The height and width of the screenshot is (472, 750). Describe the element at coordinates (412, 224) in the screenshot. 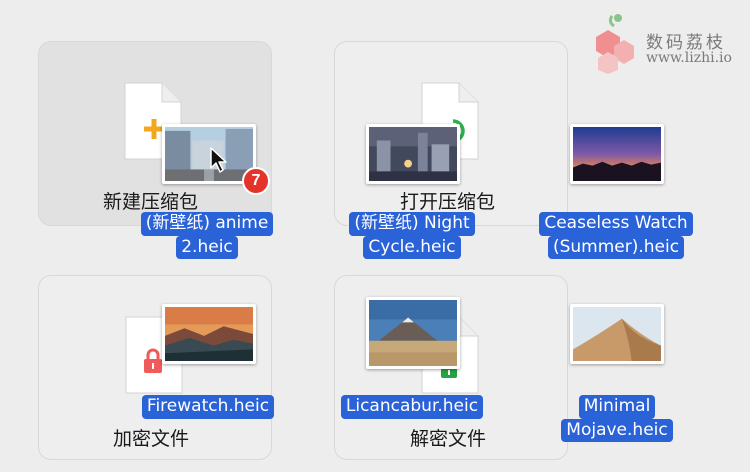

I see `file-label-line: (新壁纸) Night` at that location.